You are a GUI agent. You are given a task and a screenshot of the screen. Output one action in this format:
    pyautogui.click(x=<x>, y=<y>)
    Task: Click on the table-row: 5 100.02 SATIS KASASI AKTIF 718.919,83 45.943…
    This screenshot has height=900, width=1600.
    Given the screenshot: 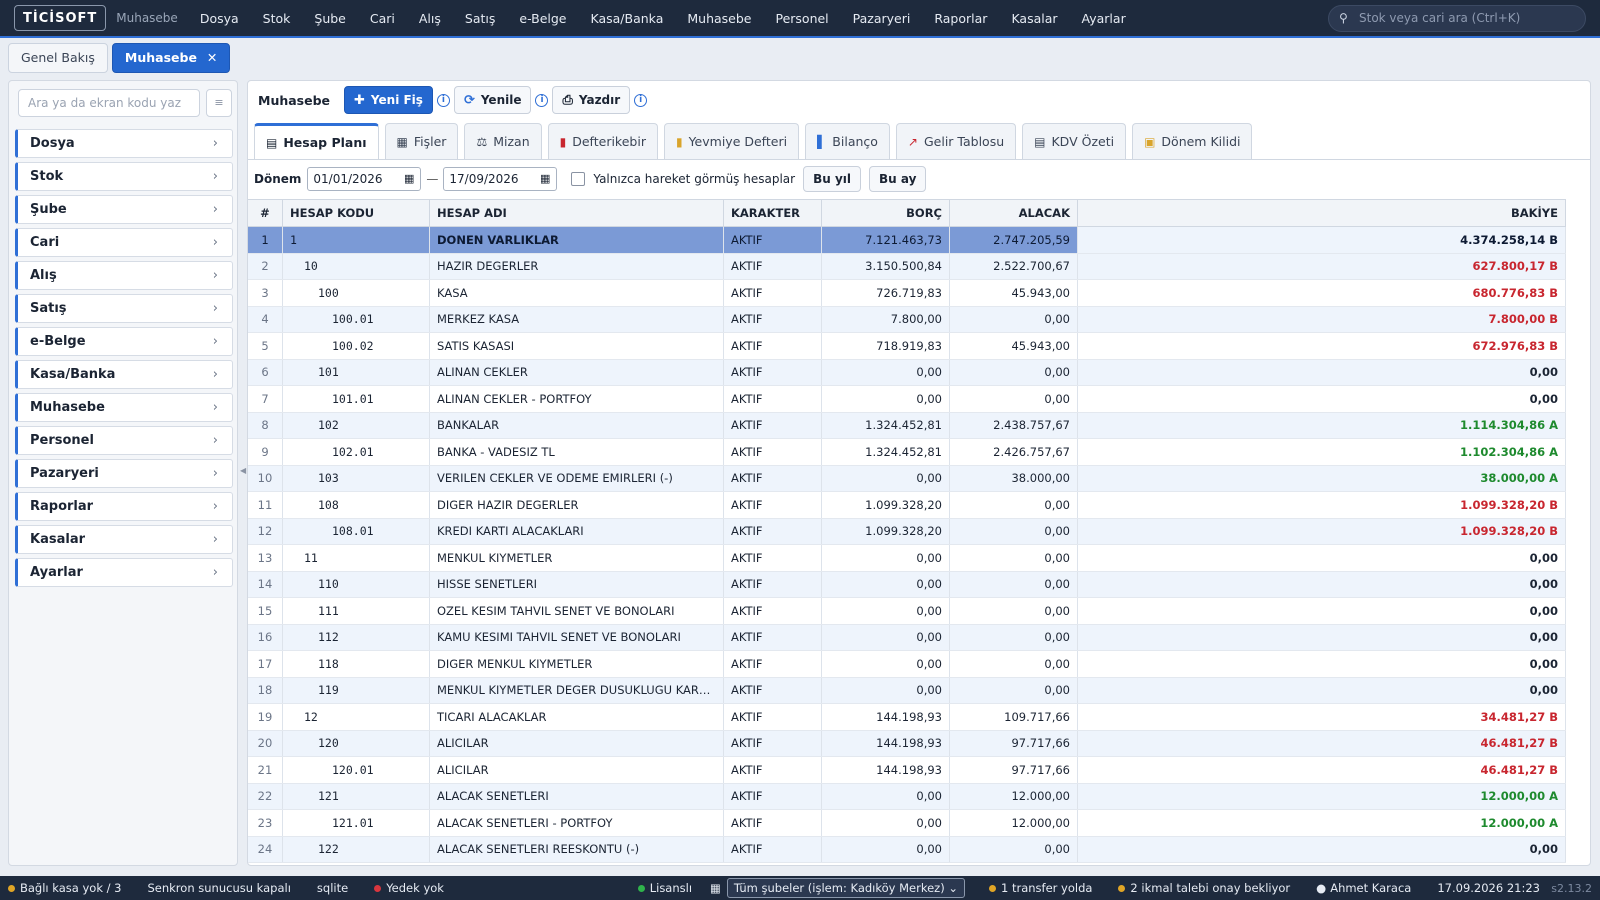 What is the action you would take?
    pyautogui.click(x=907, y=346)
    